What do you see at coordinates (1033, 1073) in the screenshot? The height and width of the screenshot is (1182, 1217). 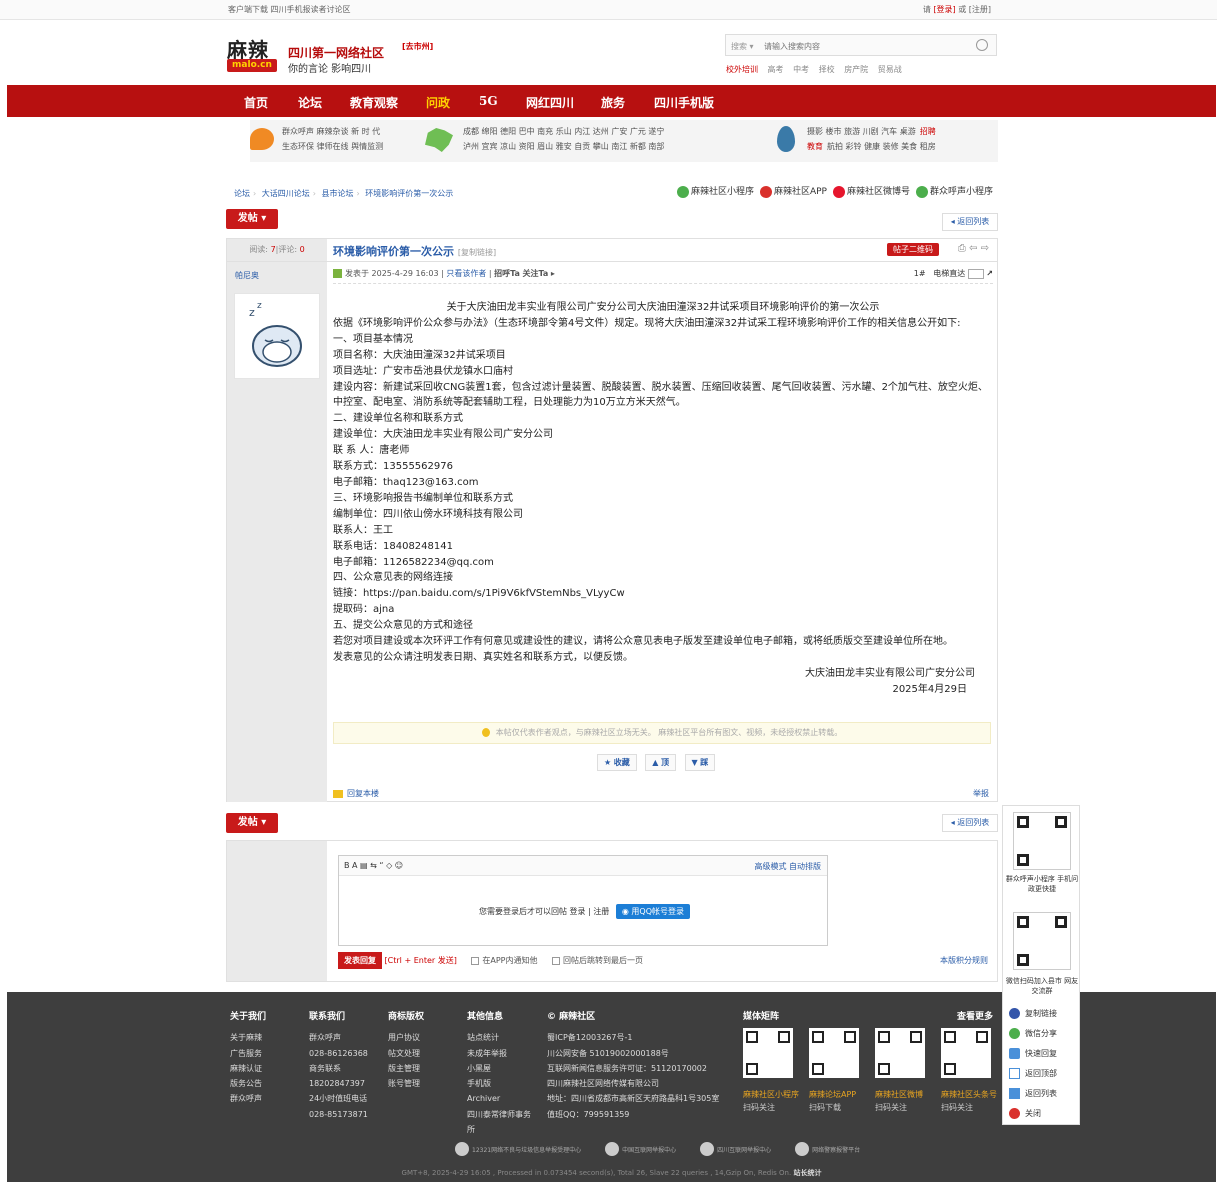 I see `back-to-top-button: 返回顶部` at bounding box center [1033, 1073].